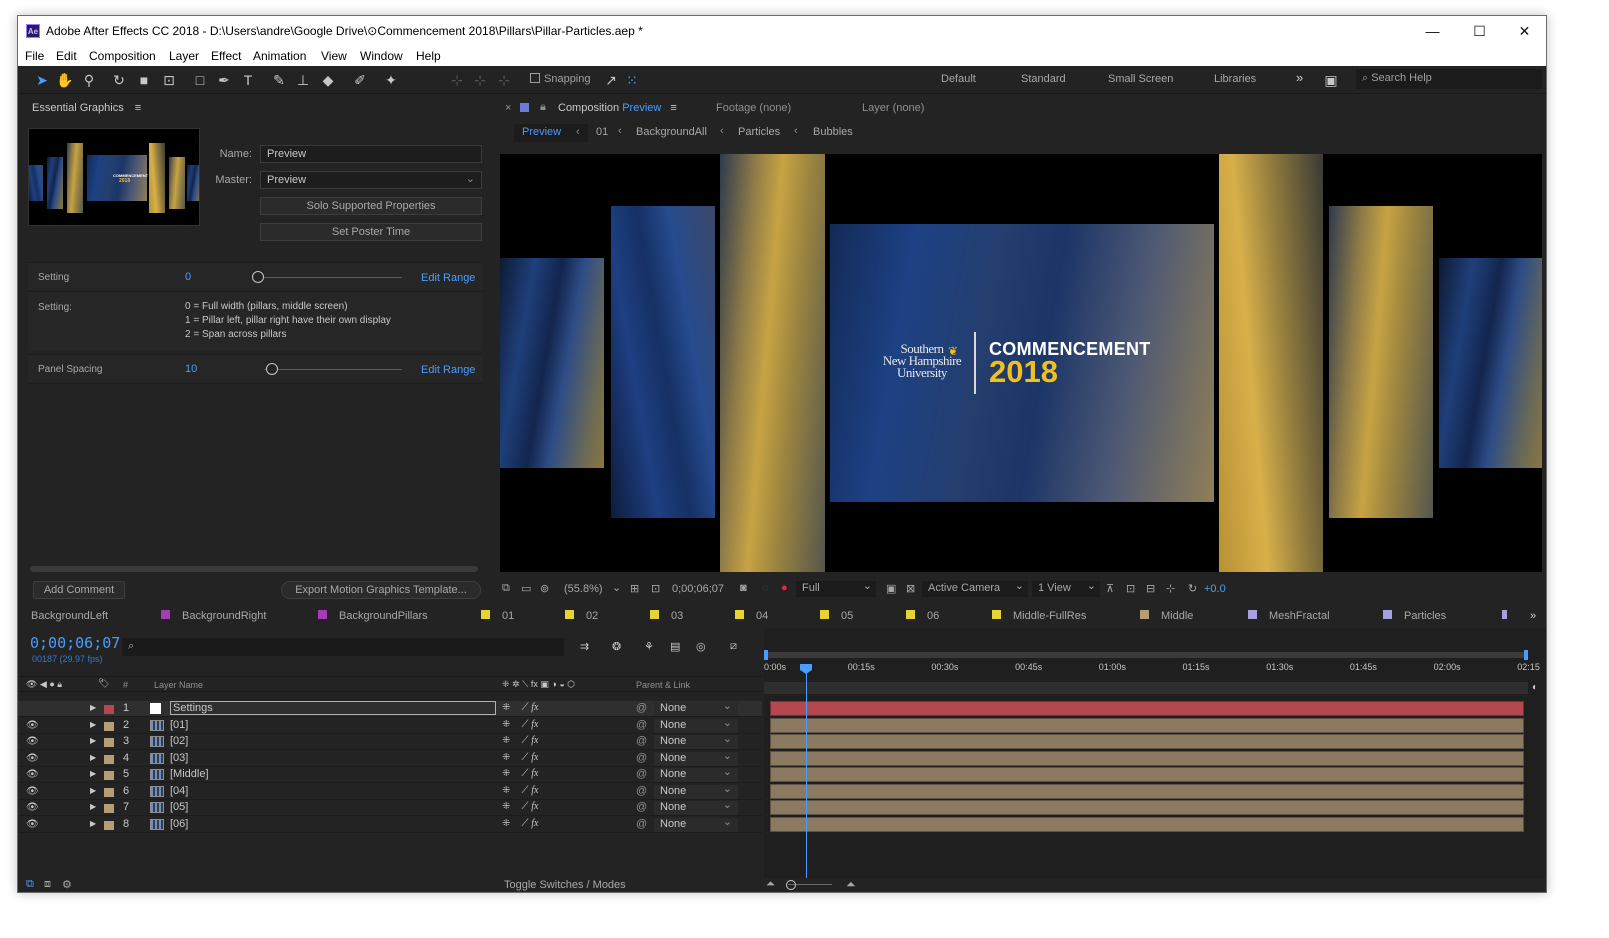 This screenshot has height=938, width=1609. Describe the element at coordinates (1533, 616) in the screenshot. I see `tabs-more-button: »` at that location.